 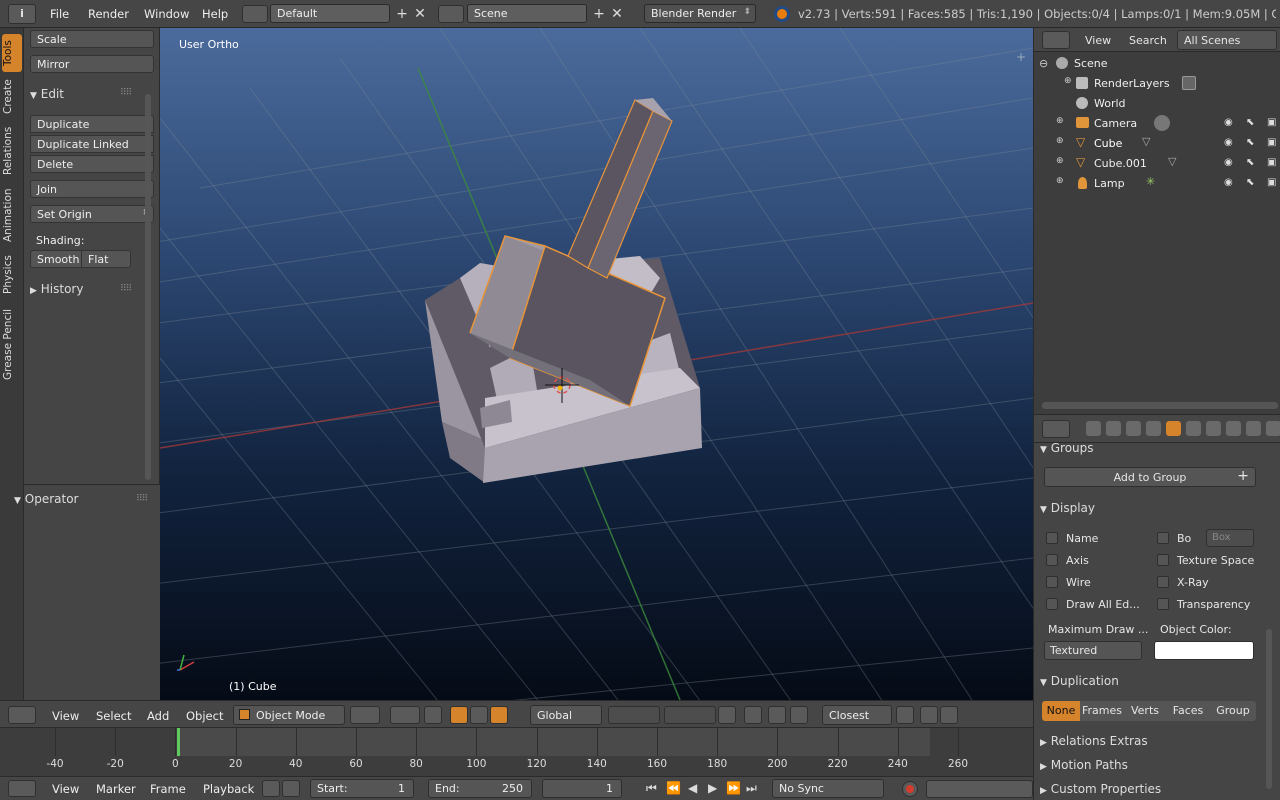 I want to click on menu-render: Render, so click(x=108, y=14).